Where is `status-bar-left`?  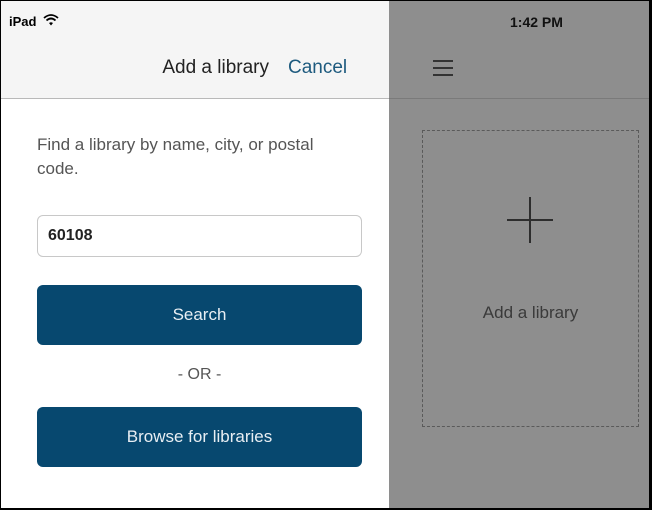
status-bar-left is located at coordinates (195, 21).